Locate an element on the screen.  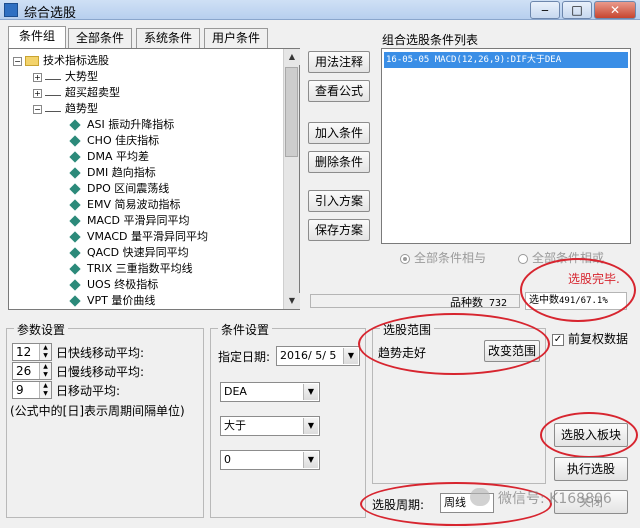
minimize-button: ‒ is located at coordinates (545, 10).